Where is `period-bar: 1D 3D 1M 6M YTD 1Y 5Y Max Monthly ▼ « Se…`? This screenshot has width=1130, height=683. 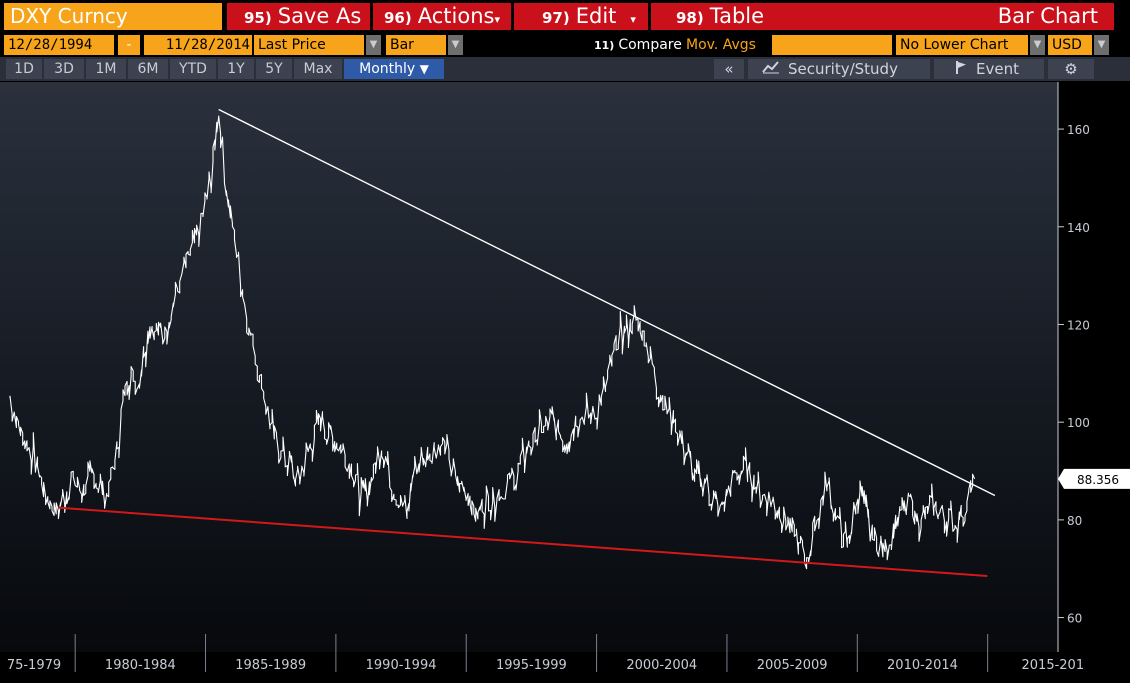
period-bar: 1D 3D 1M 6M YTD 1Y 5Y Max Monthly ▼ « Se… is located at coordinates (565, 69).